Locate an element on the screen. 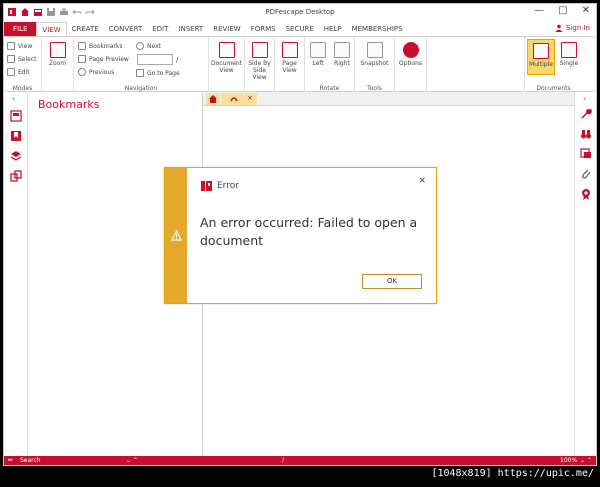  multiple-documents-button: Multiple is located at coordinates (541, 57).